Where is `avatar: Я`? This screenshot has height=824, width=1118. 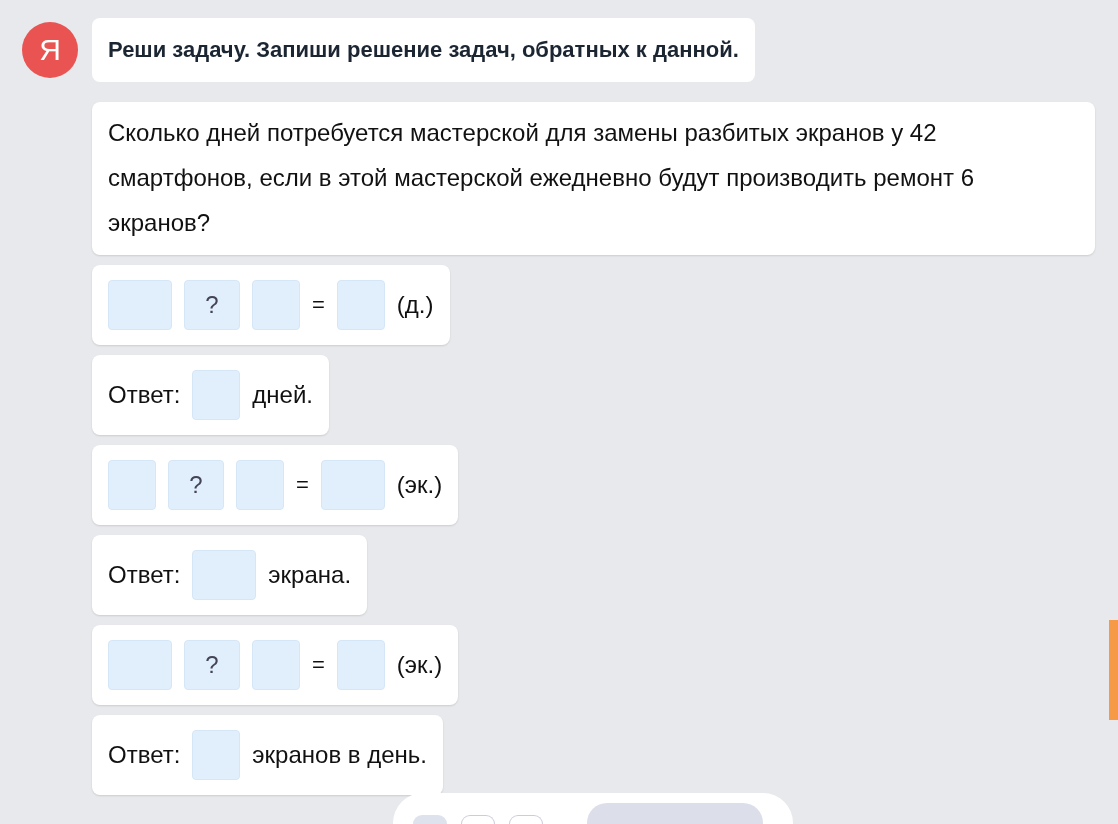 avatar: Я is located at coordinates (50, 50).